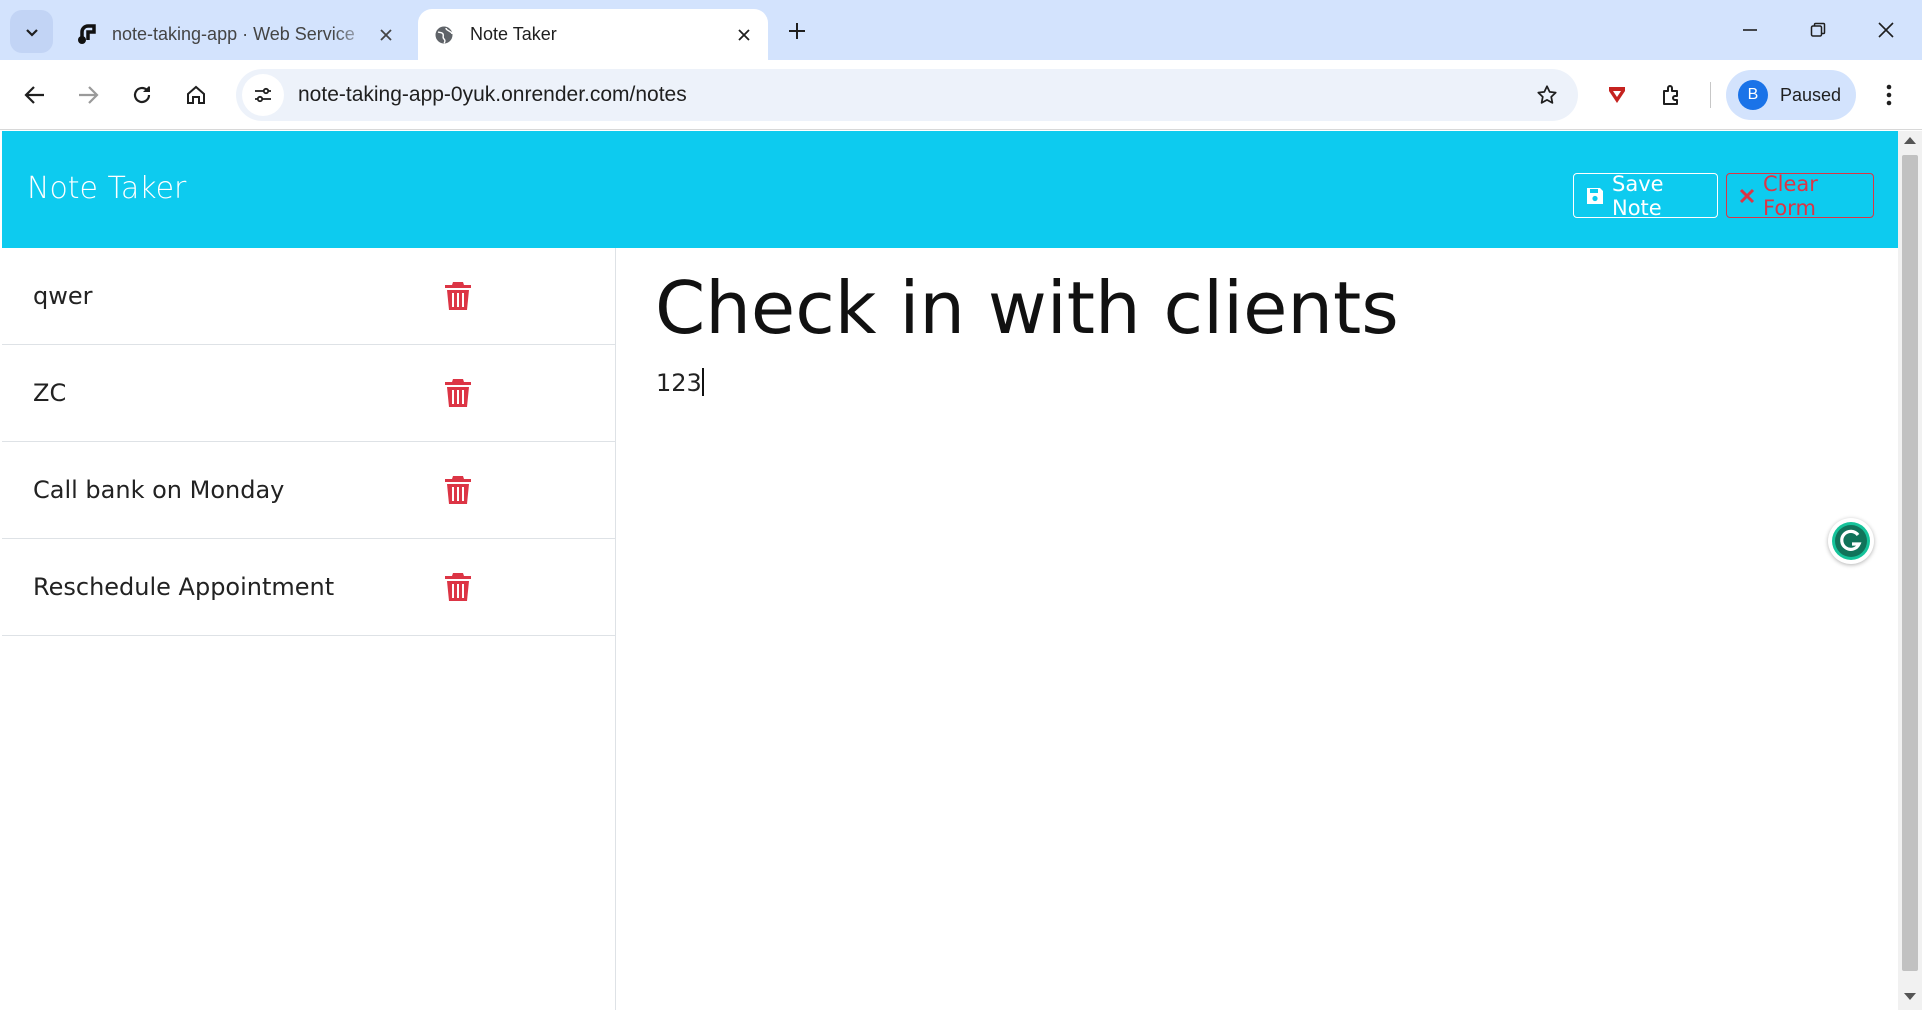 This screenshot has width=1922, height=1010. I want to click on more-vert-icon, so click(1889, 95).